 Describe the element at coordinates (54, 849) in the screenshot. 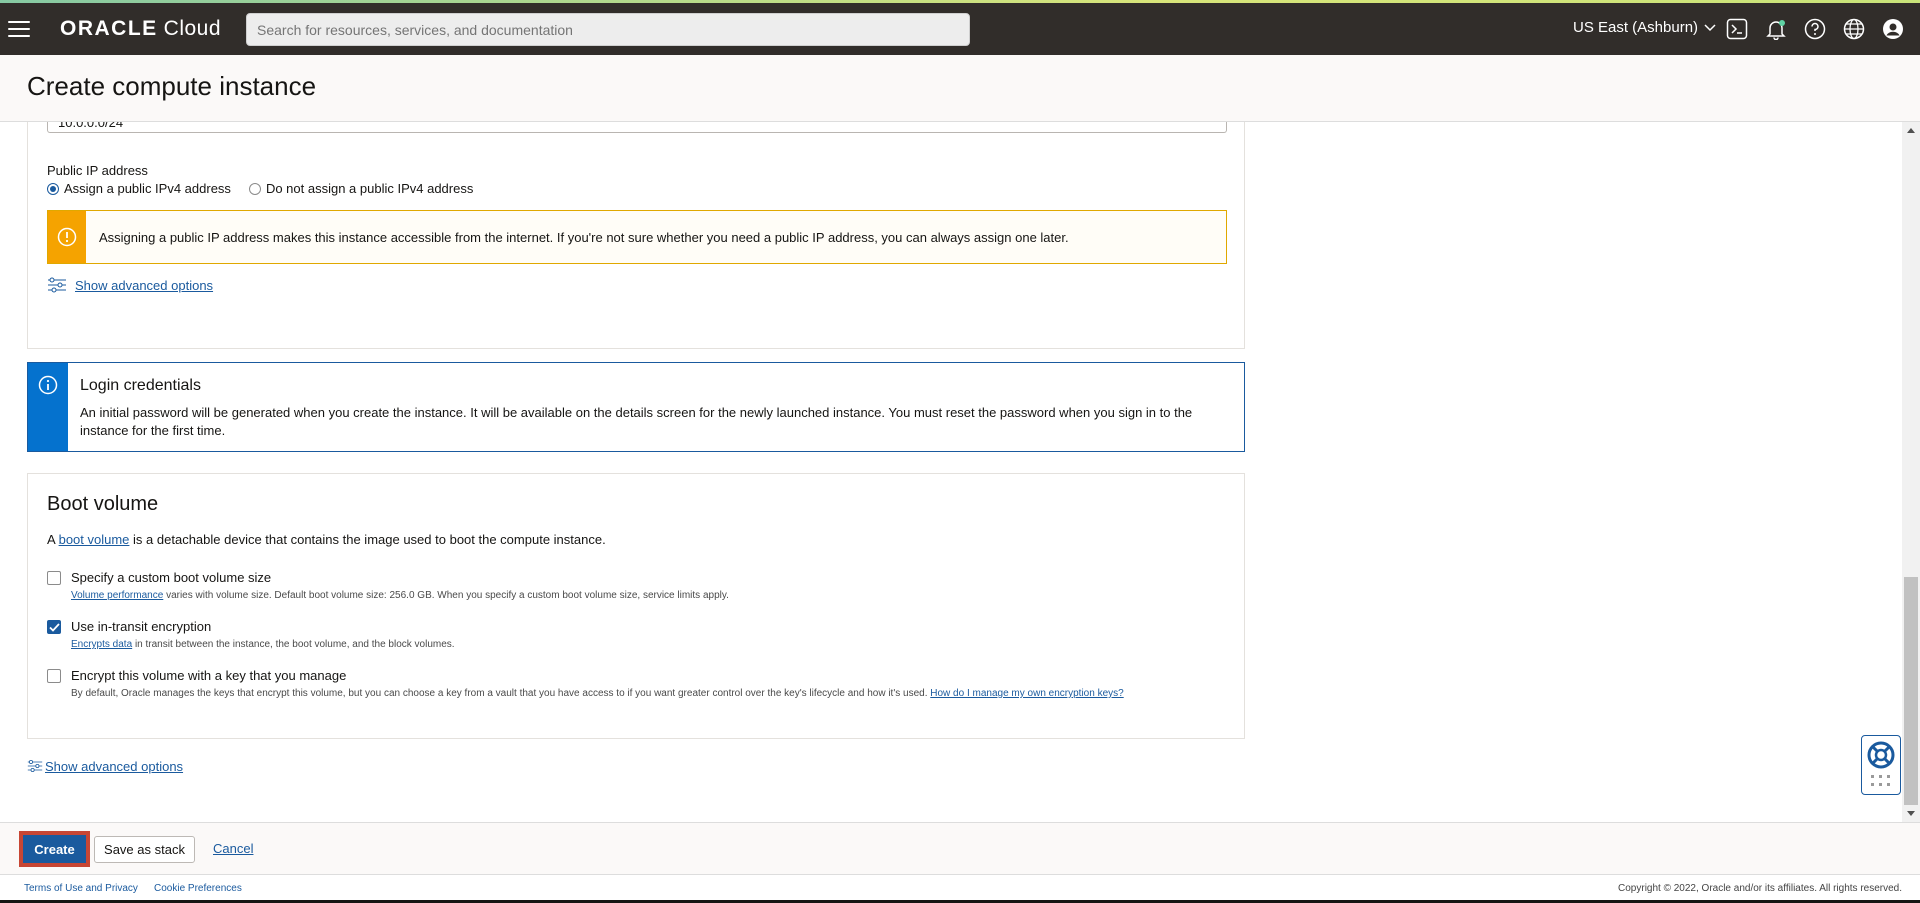

I see `create-button: Create` at that location.